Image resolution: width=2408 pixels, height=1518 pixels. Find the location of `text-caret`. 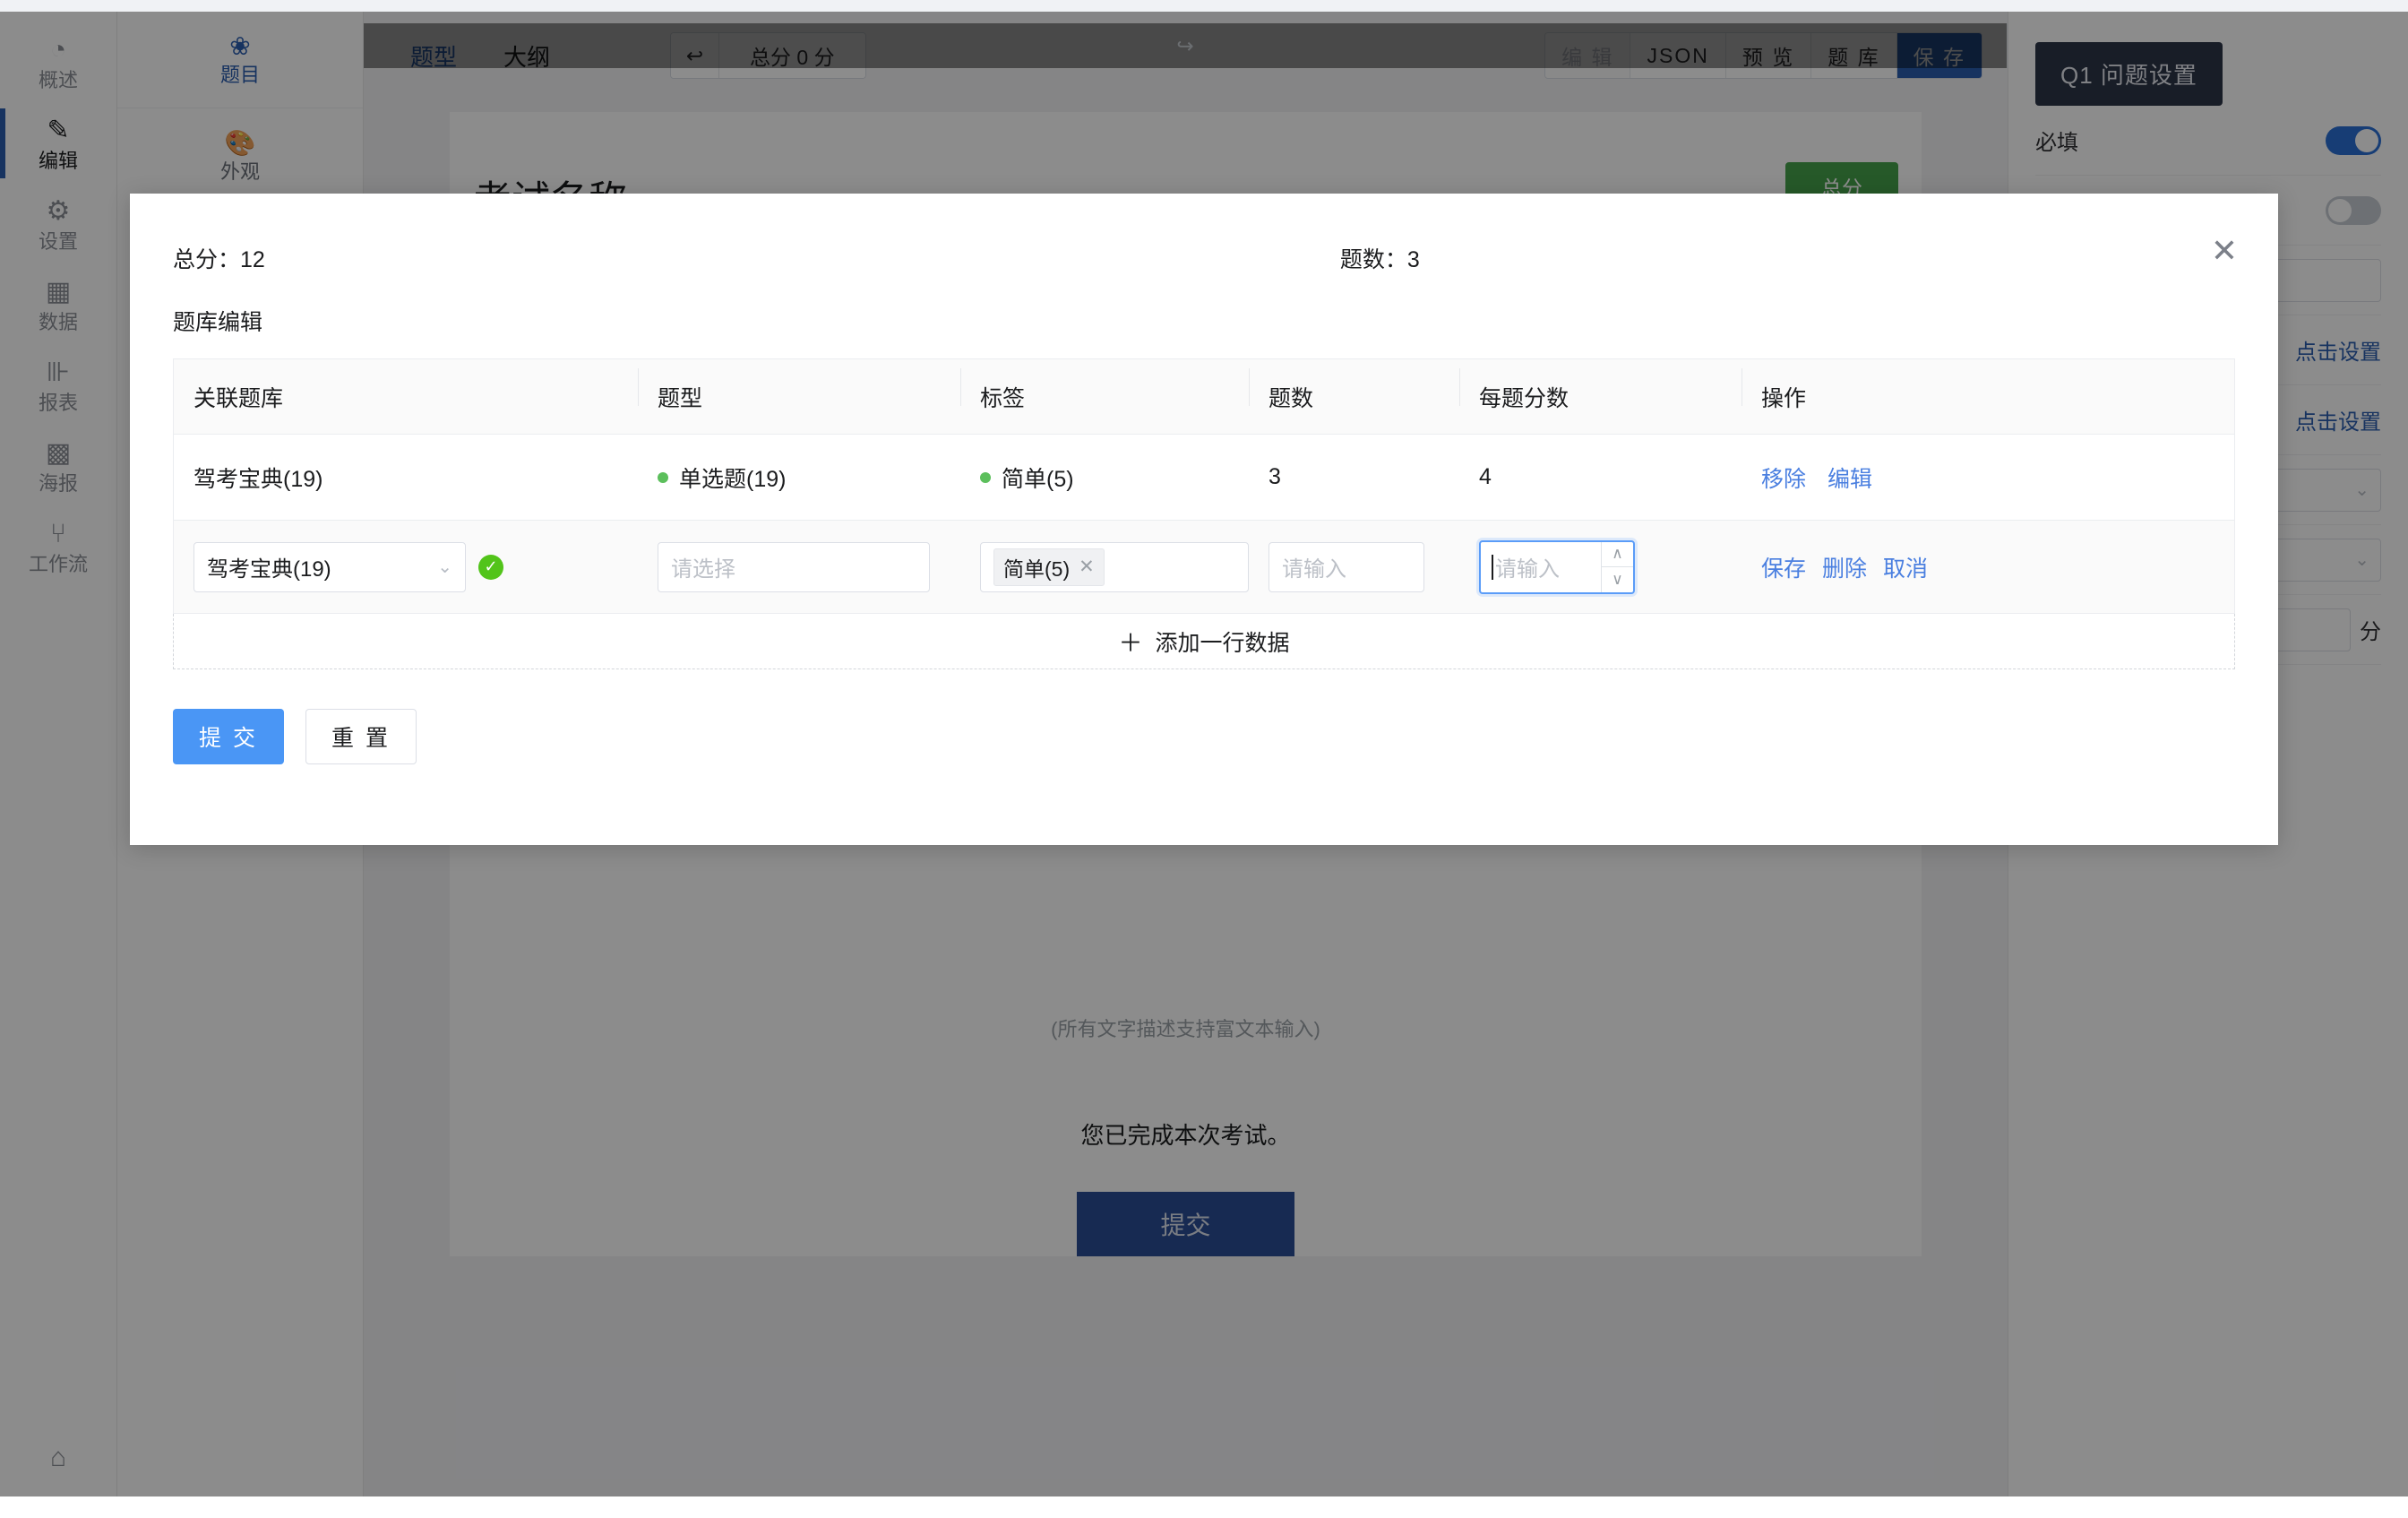

text-caret is located at coordinates (1492, 567).